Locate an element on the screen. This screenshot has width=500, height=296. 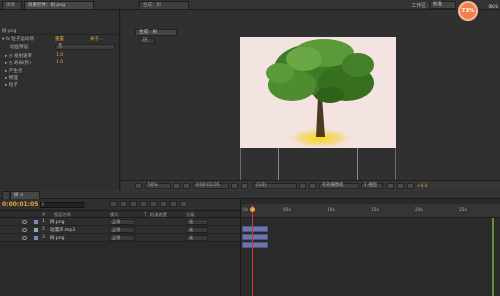
anim-preset-select: 无 is located at coordinates (85, 47).